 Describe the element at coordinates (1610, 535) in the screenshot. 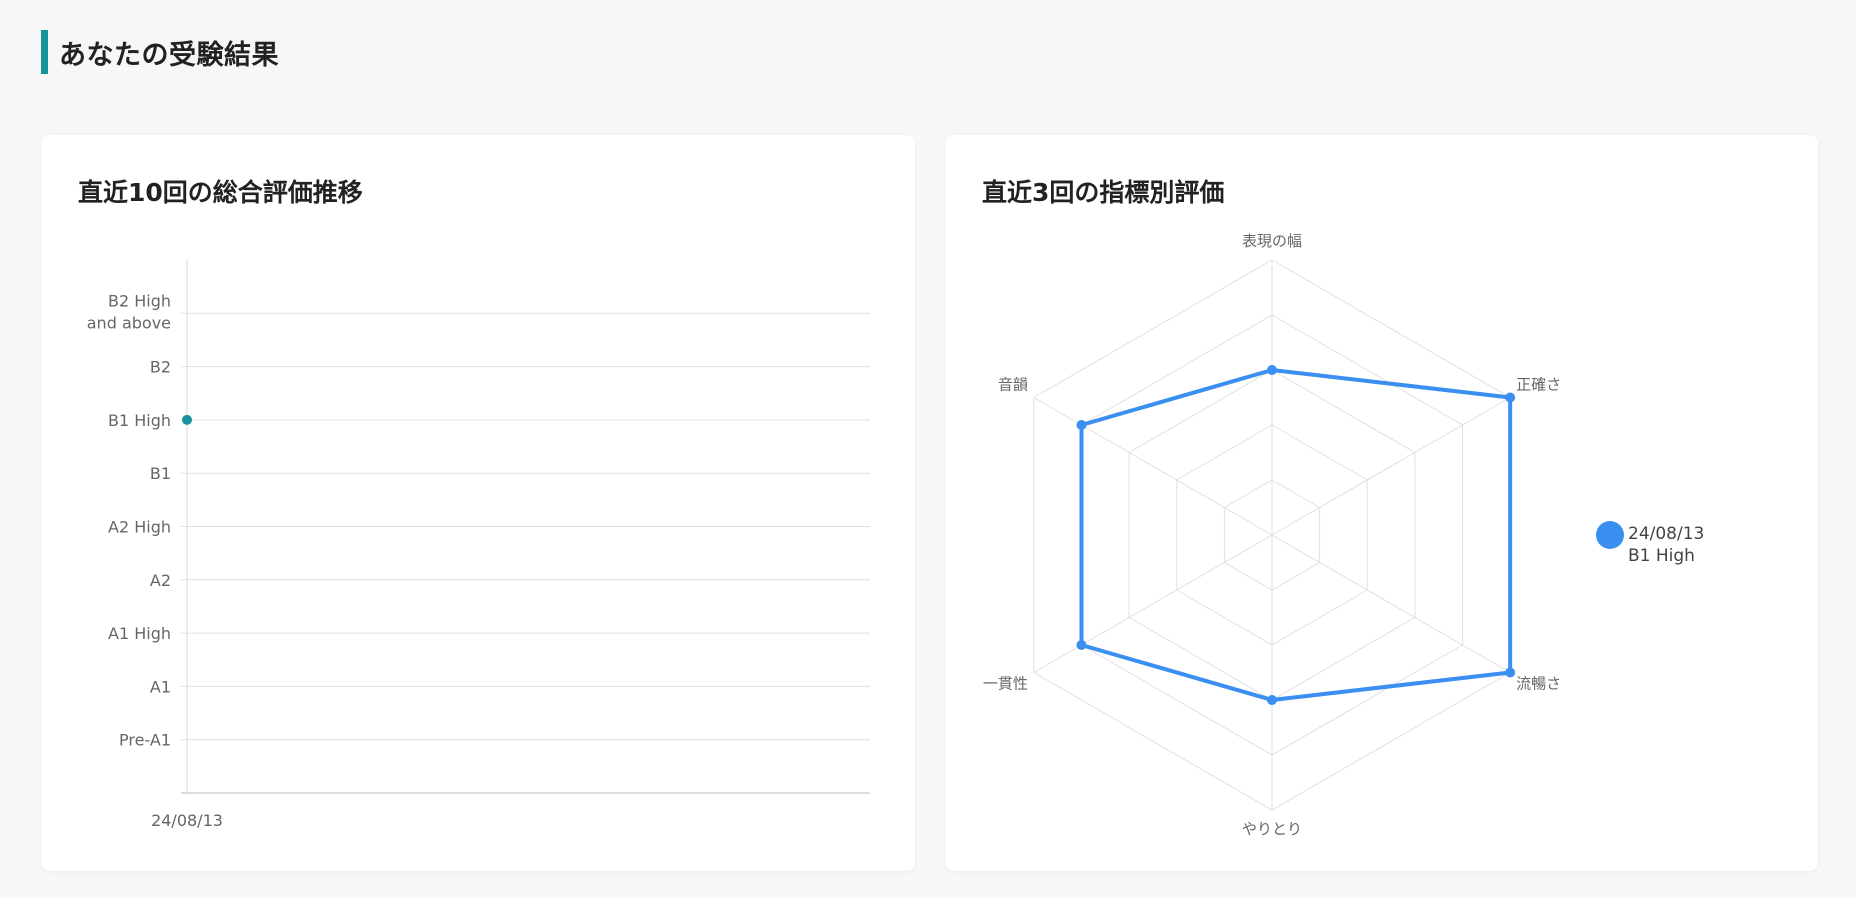

I see `legend-marker` at that location.